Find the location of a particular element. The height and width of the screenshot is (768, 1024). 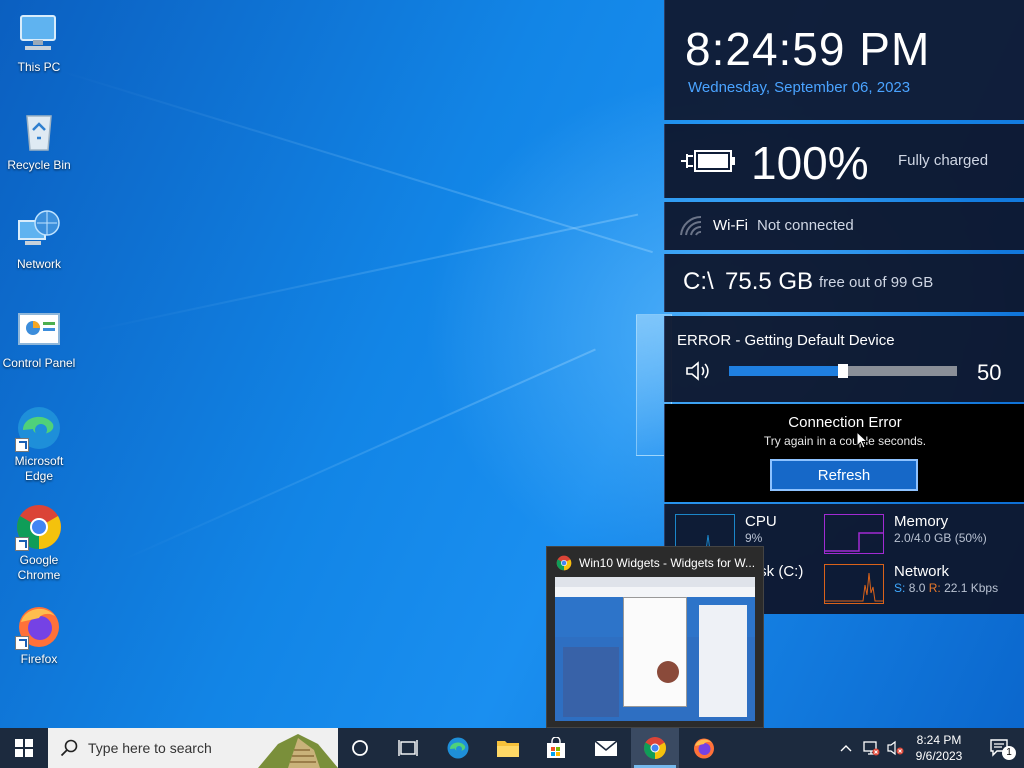

tray-time: 8:24 PM is located at coordinates (939, 740).